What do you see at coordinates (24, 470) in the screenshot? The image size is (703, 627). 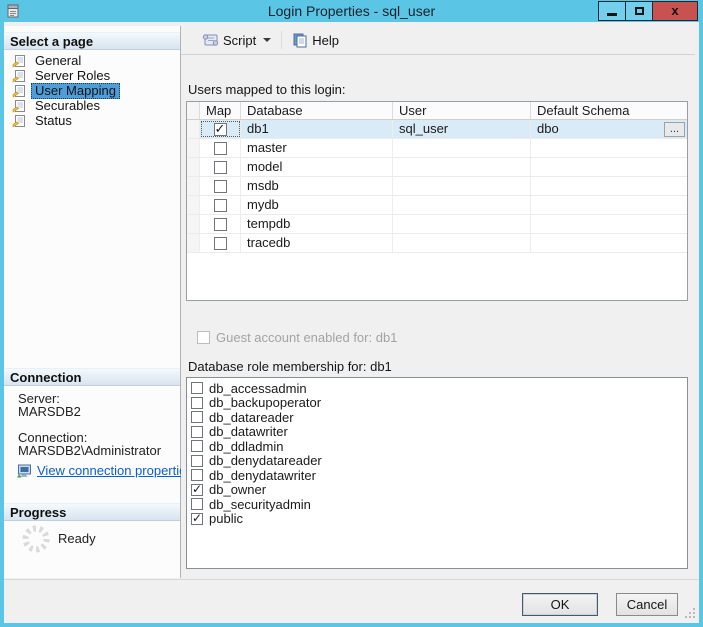 I see `connection-properties-icon` at bounding box center [24, 470].